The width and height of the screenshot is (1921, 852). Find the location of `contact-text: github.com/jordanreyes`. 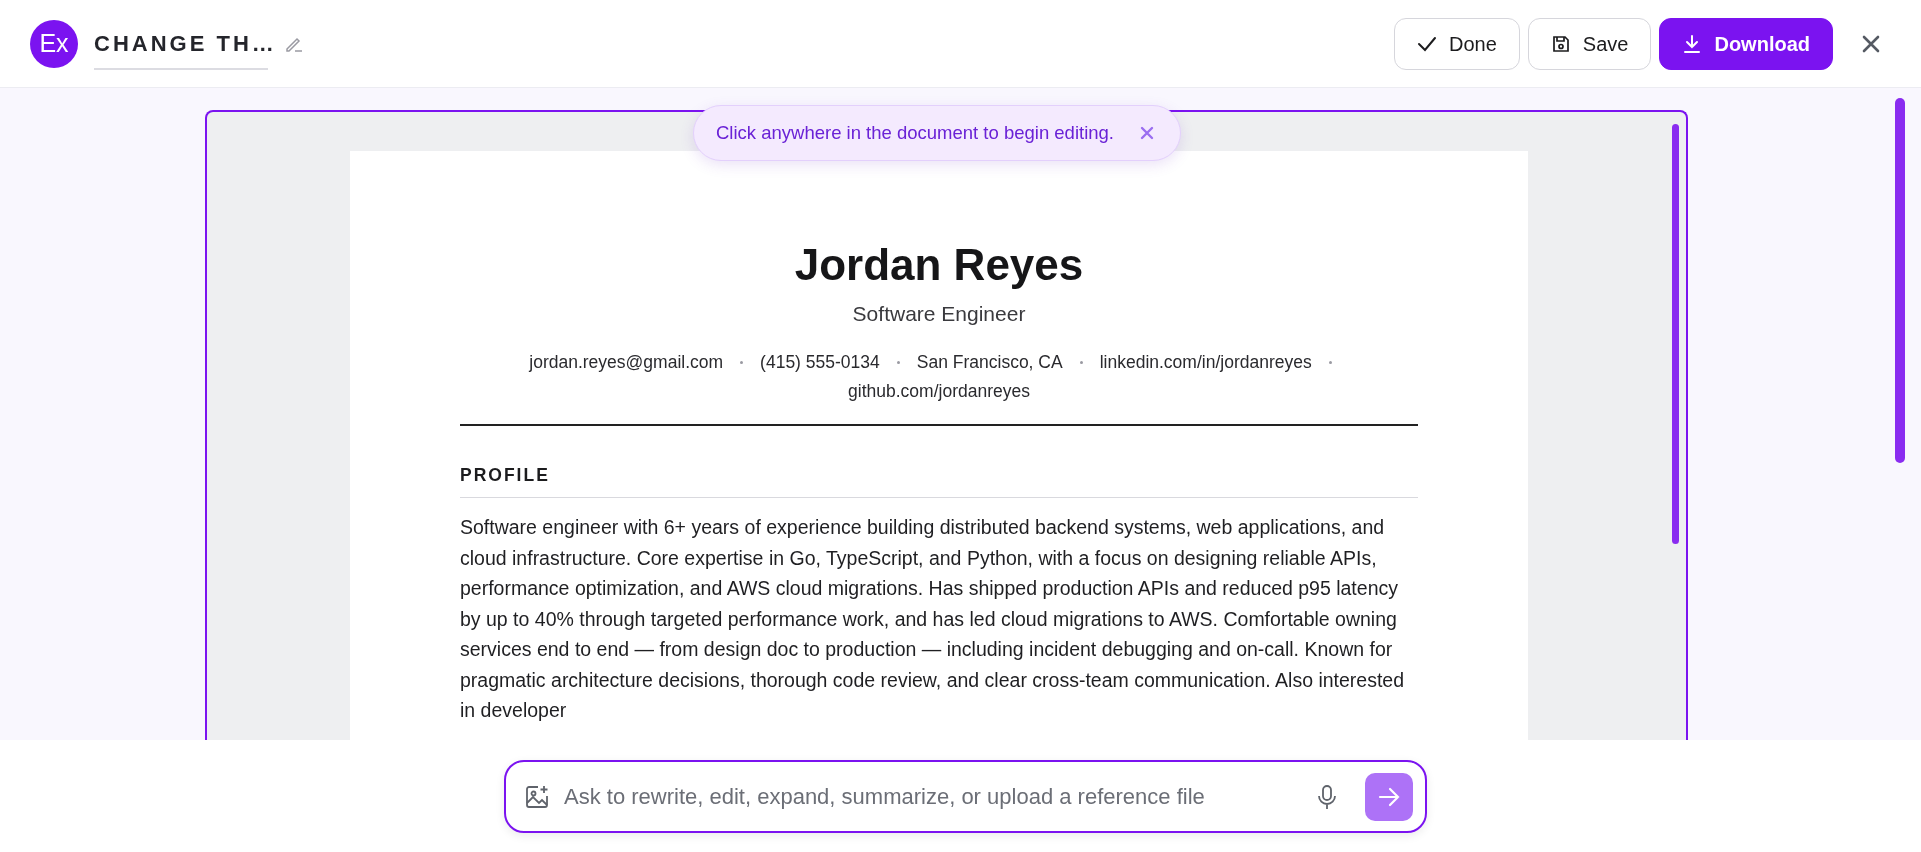

contact-text: github.com/jordanreyes is located at coordinates (939, 391).